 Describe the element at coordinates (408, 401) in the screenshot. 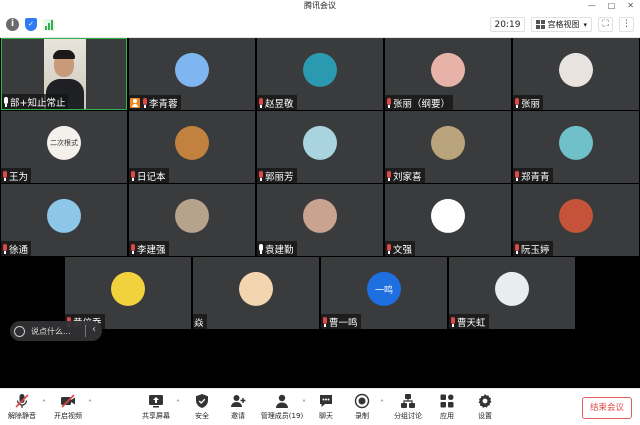

I see `breakout-icon` at that location.